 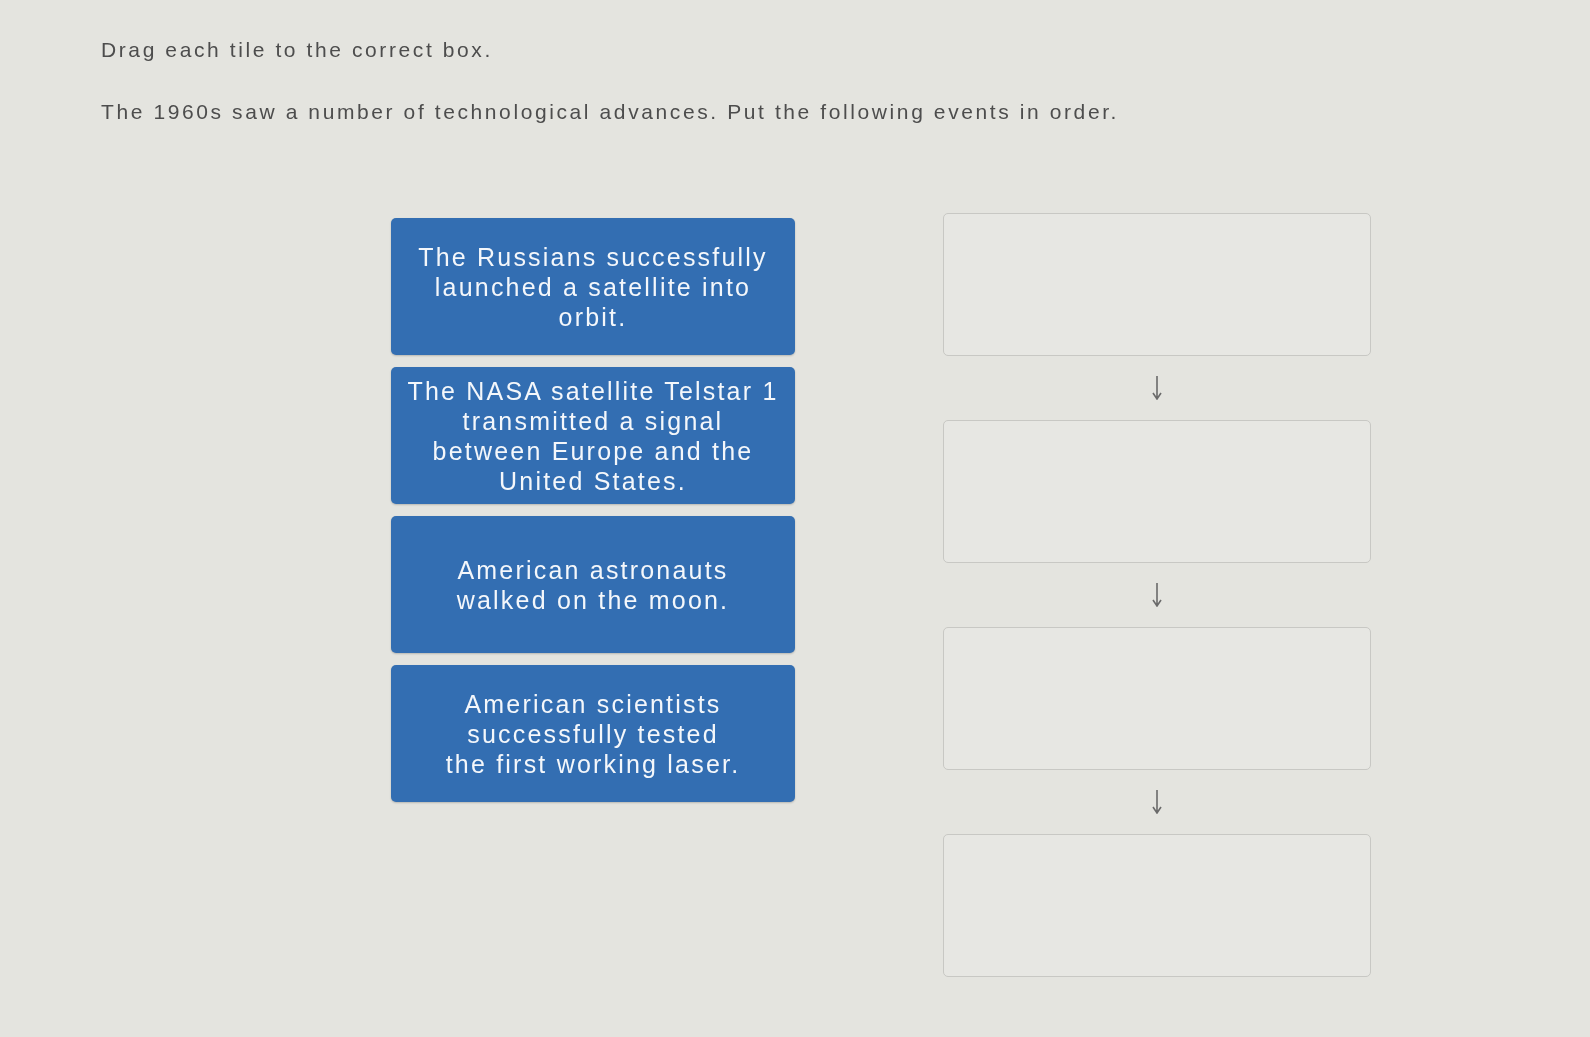 What do you see at coordinates (611, 111) in the screenshot?
I see `question-text: The 1960s saw a number of technological advances. Put the following events in order.` at bounding box center [611, 111].